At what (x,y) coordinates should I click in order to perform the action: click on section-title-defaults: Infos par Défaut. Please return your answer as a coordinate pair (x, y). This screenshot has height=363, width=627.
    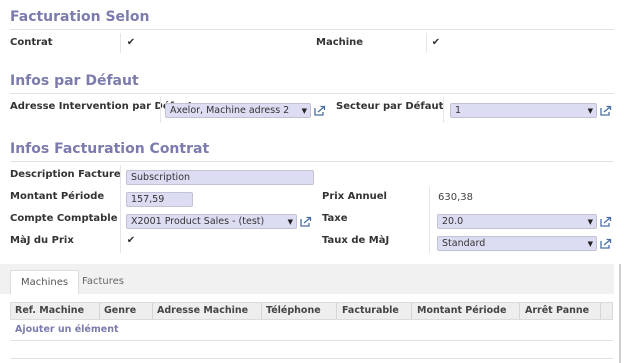
    Looking at the image, I should click on (74, 81).